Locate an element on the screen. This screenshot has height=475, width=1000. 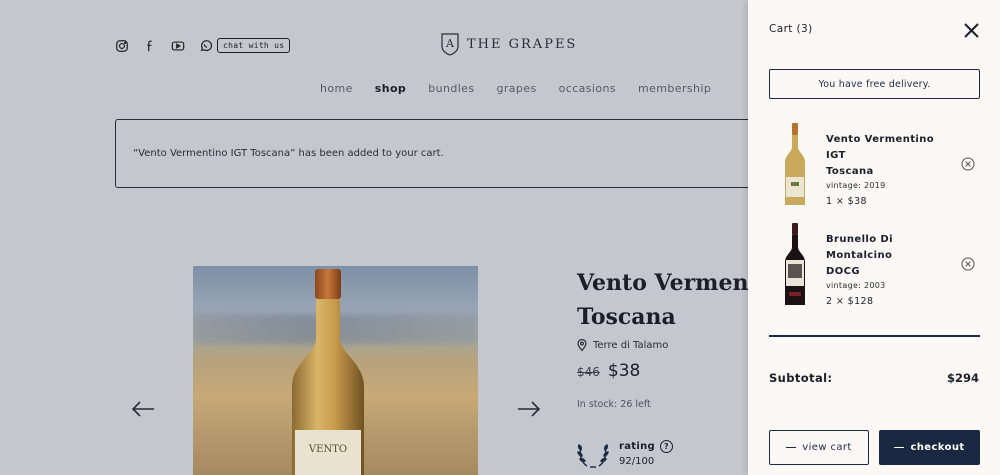
brand-logo: A THE GRAPES is located at coordinates (509, 44).